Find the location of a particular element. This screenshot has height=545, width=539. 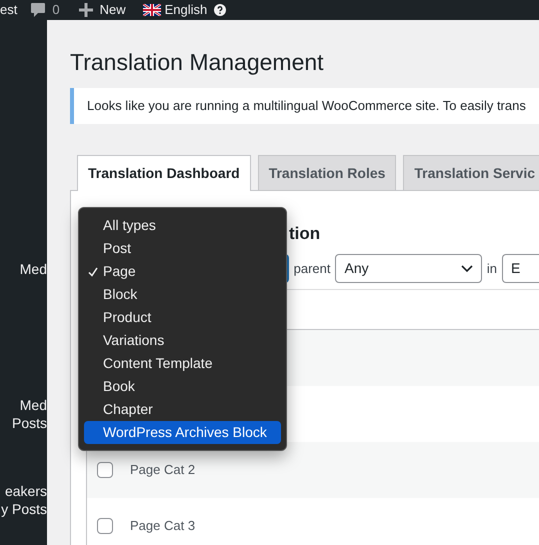

dropdown-option: Content Template is located at coordinates (182, 363).